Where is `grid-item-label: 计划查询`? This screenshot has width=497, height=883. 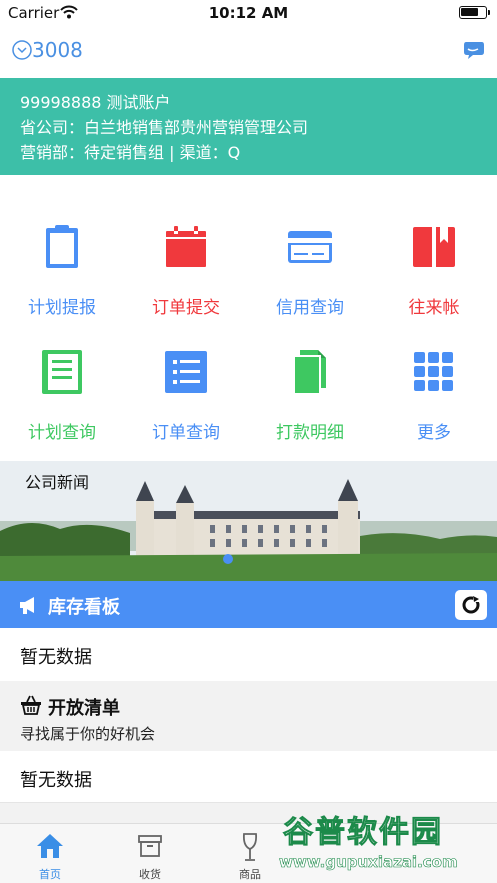
grid-item-label: 计划查询 is located at coordinates (62, 433).